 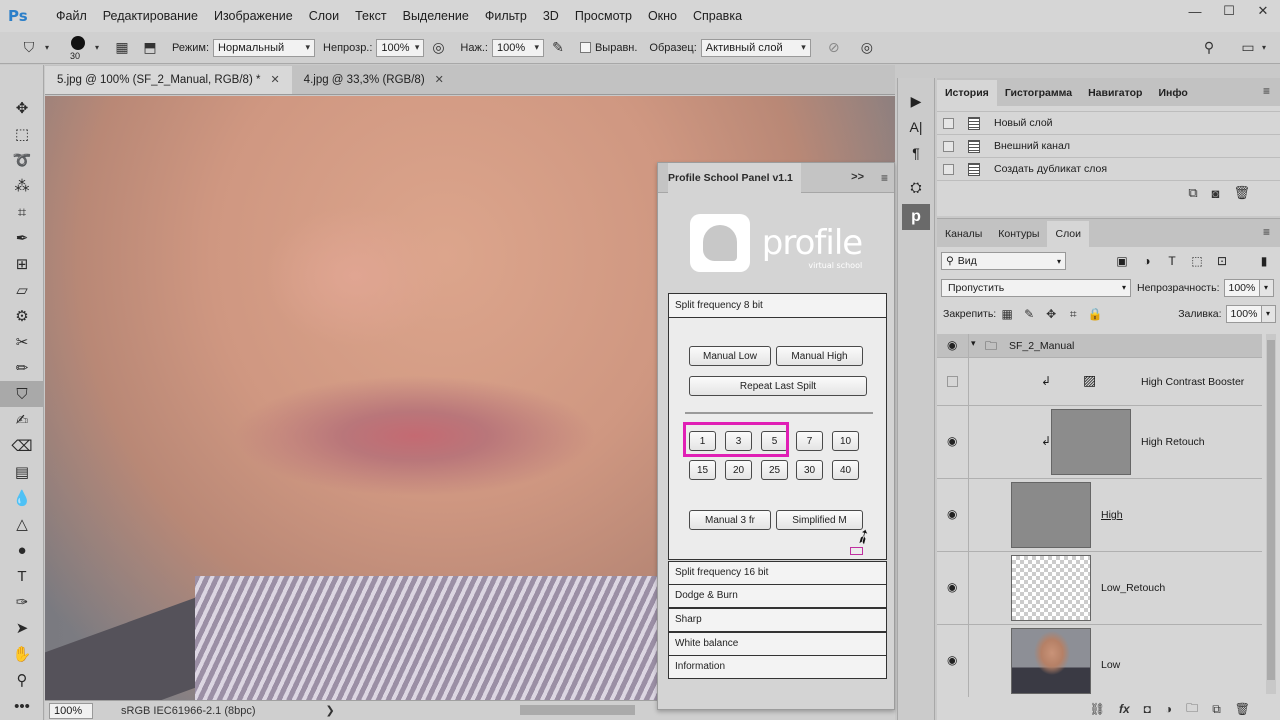 I want to click on type-tool-icon: T, so click(x=22, y=576).